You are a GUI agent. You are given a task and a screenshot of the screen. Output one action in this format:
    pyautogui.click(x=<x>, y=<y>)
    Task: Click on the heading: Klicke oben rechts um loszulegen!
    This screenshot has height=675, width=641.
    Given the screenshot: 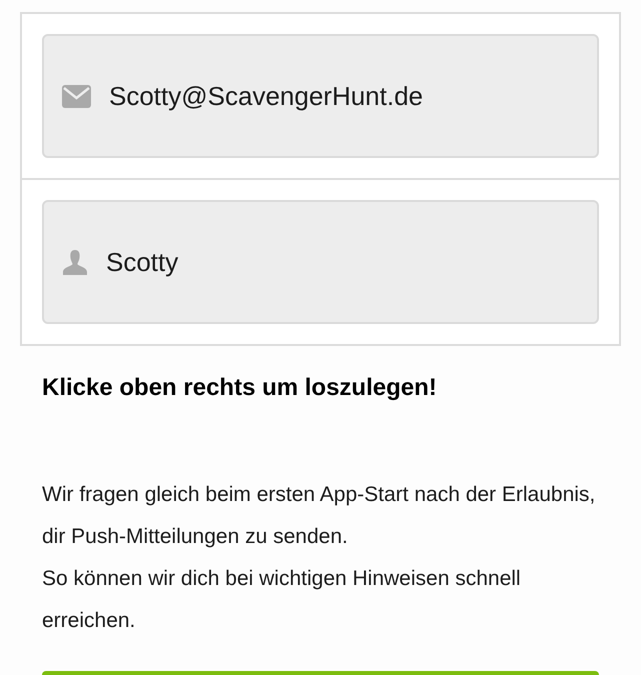 What is the action you would take?
    pyautogui.click(x=240, y=388)
    